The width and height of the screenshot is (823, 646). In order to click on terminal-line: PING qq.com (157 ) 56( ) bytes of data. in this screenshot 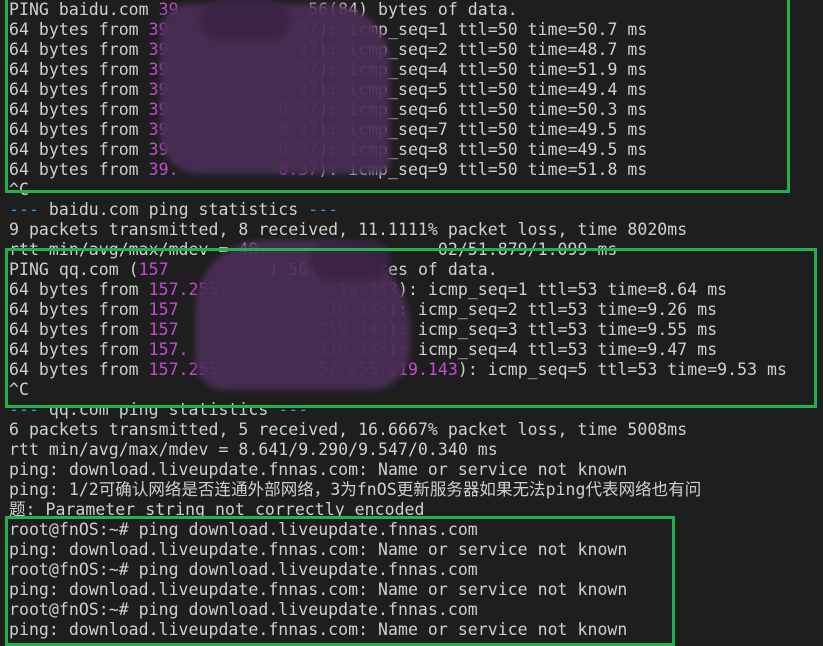, I will do `click(416, 270)`.